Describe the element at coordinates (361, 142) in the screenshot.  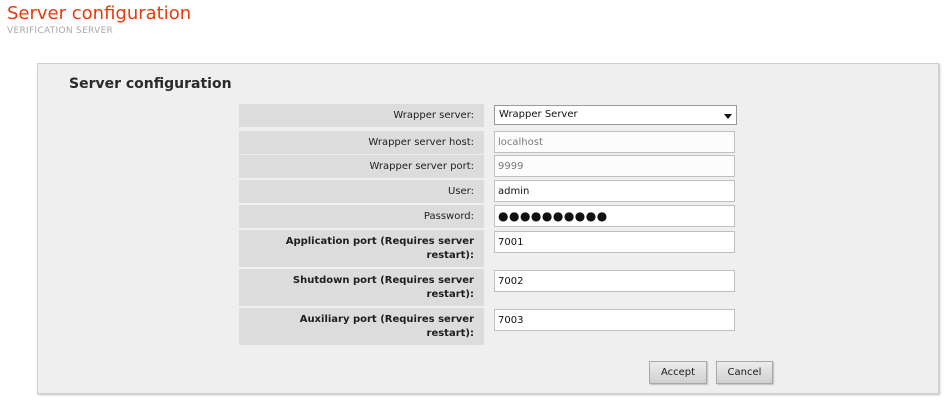
I see `wrapper-server-host-label: Wrapper server host:` at that location.